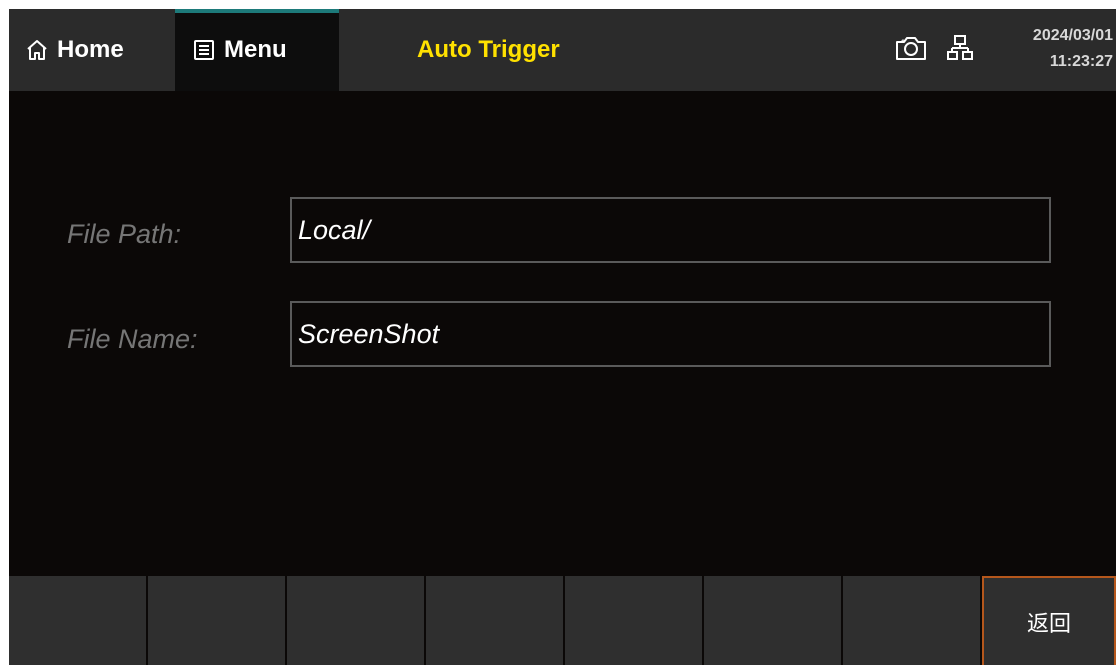 The height and width of the screenshot is (665, 1116). What do you see at coordinates (1052, 49) in the screenshot?
I see `clock: 2024/03/01 11:23:27` at bounding box center [1052, 49].